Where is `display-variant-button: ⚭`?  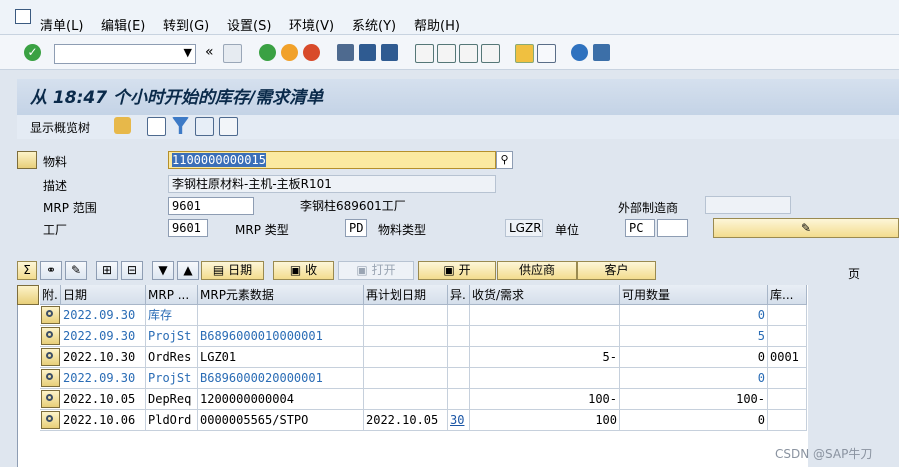
display-variant-button: ⚭ is located at coordinates (51, 270).